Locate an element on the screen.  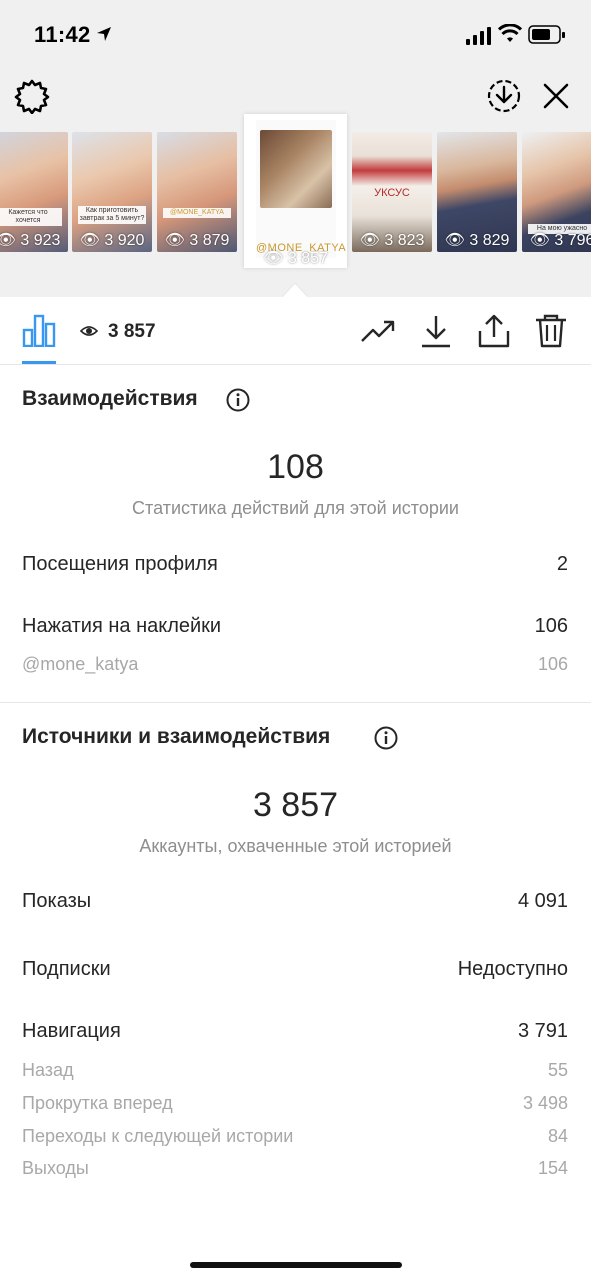
selected-story-preview: @MONE_KATYA is located at coordinates (301, 189).